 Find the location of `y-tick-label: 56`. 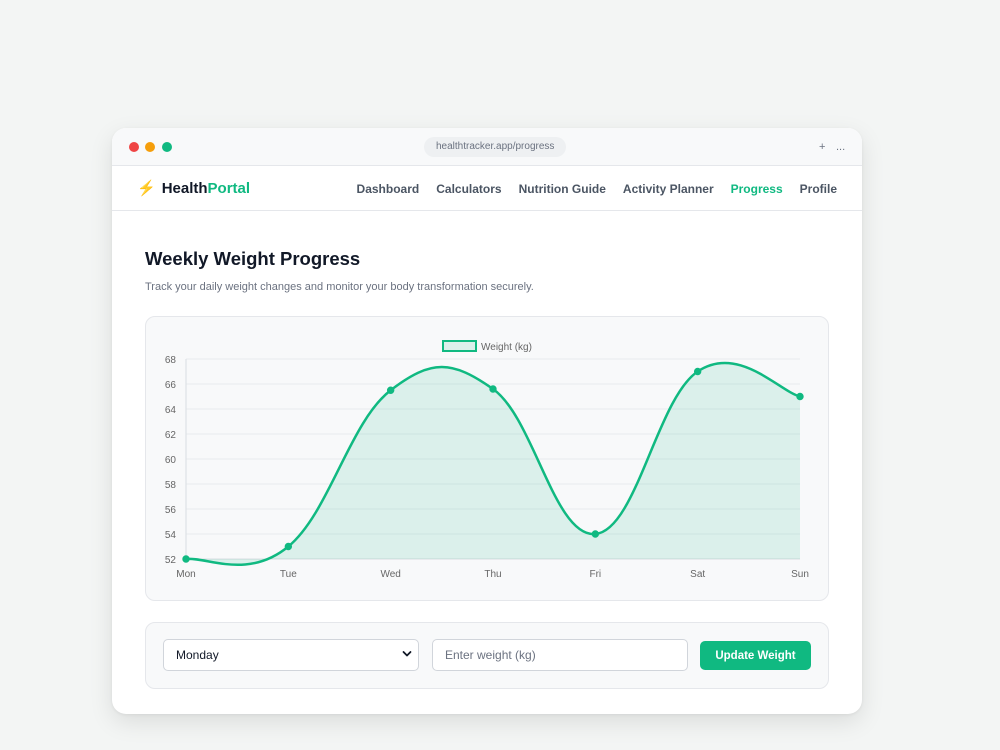

y-tick-label: 56 is located at coordinates (171, 510).